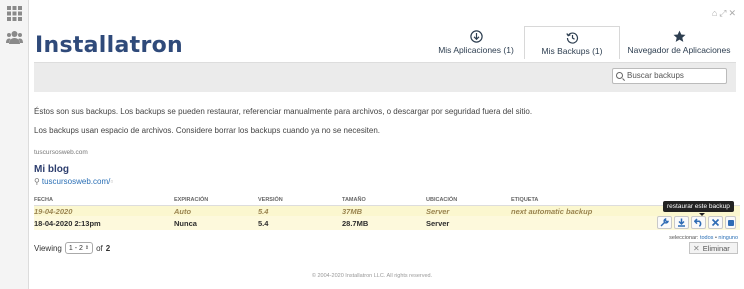 Image resolution: width=744 pixels, height=289 pixels. What do you see at coordinates (111, 181) in the screenshot?
I see `external-link-icon: ▫` at bounding box center [111, 181].